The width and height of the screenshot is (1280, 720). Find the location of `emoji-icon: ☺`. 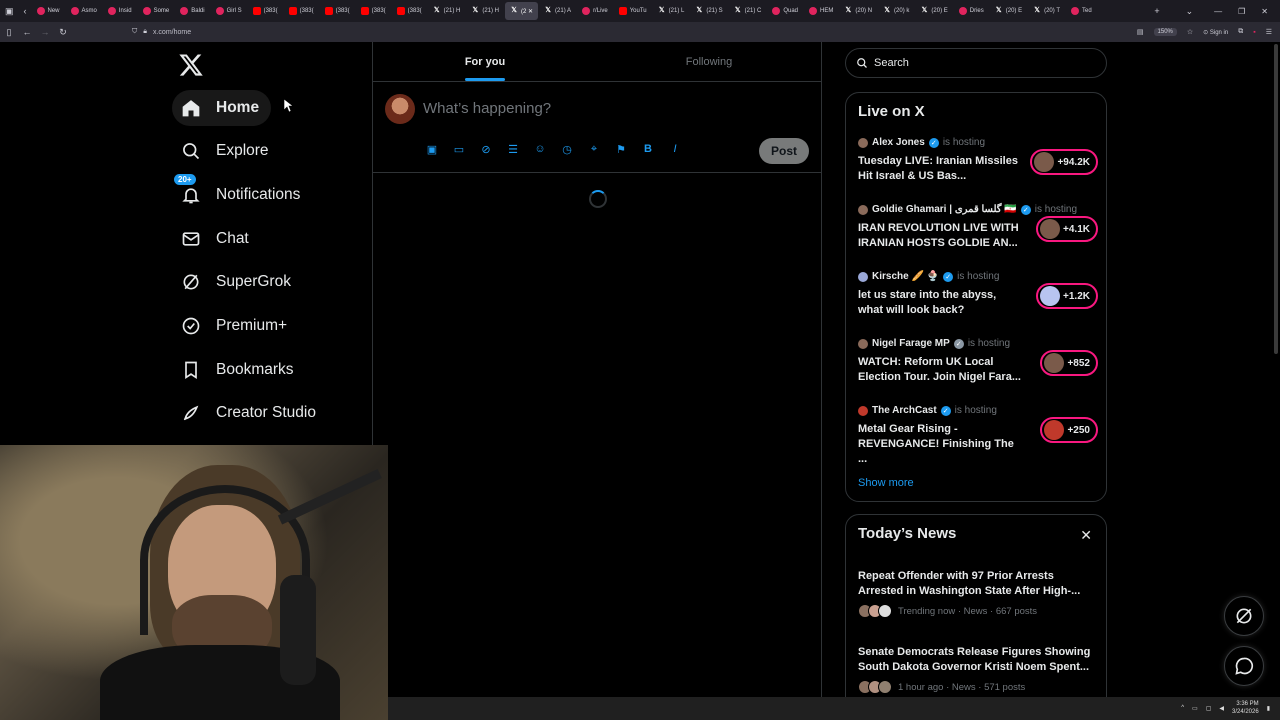

emoji-icon: ☺ is located at coordinates (540, 149).